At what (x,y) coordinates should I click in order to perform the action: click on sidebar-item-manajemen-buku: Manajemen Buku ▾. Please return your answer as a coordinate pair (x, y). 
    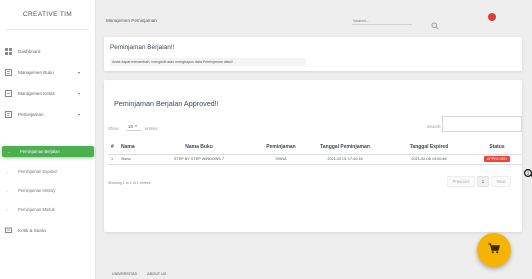
    Looking at the image, I should click on (48, 72).